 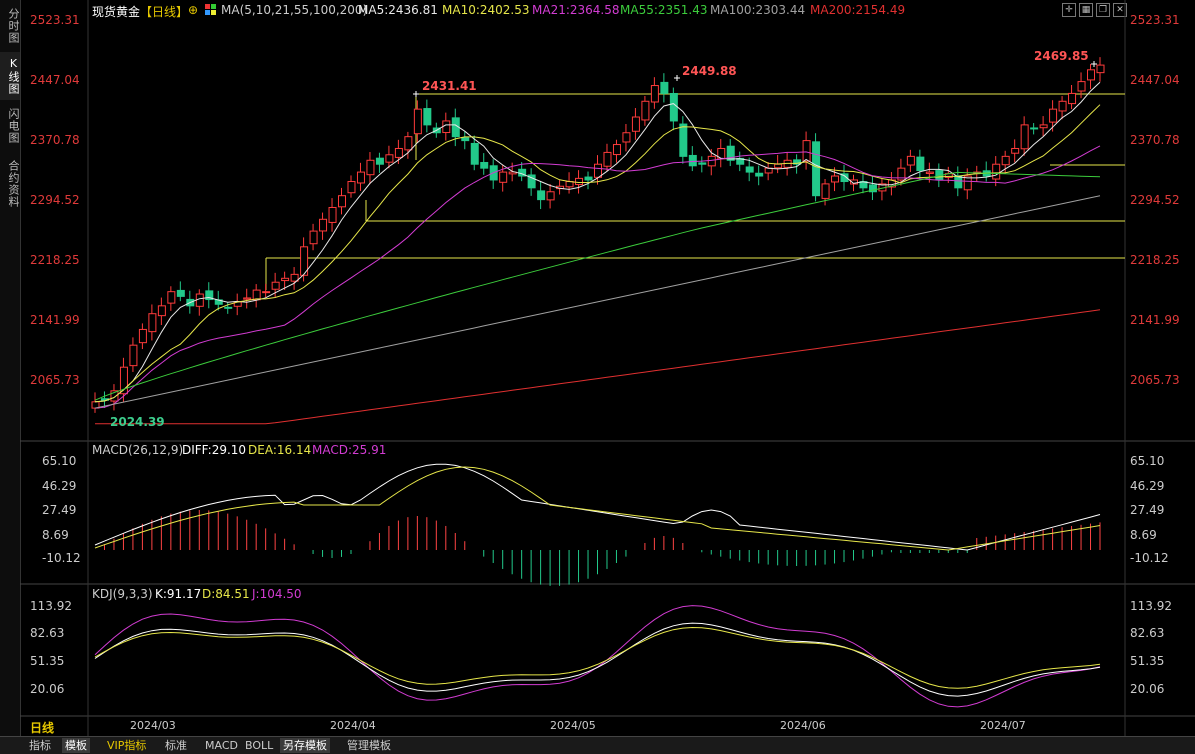 What do you see at coordinates (153, 725) in the screenshot?
I see `date-axis-label: 2024/03` at bounding box center [153, 725].